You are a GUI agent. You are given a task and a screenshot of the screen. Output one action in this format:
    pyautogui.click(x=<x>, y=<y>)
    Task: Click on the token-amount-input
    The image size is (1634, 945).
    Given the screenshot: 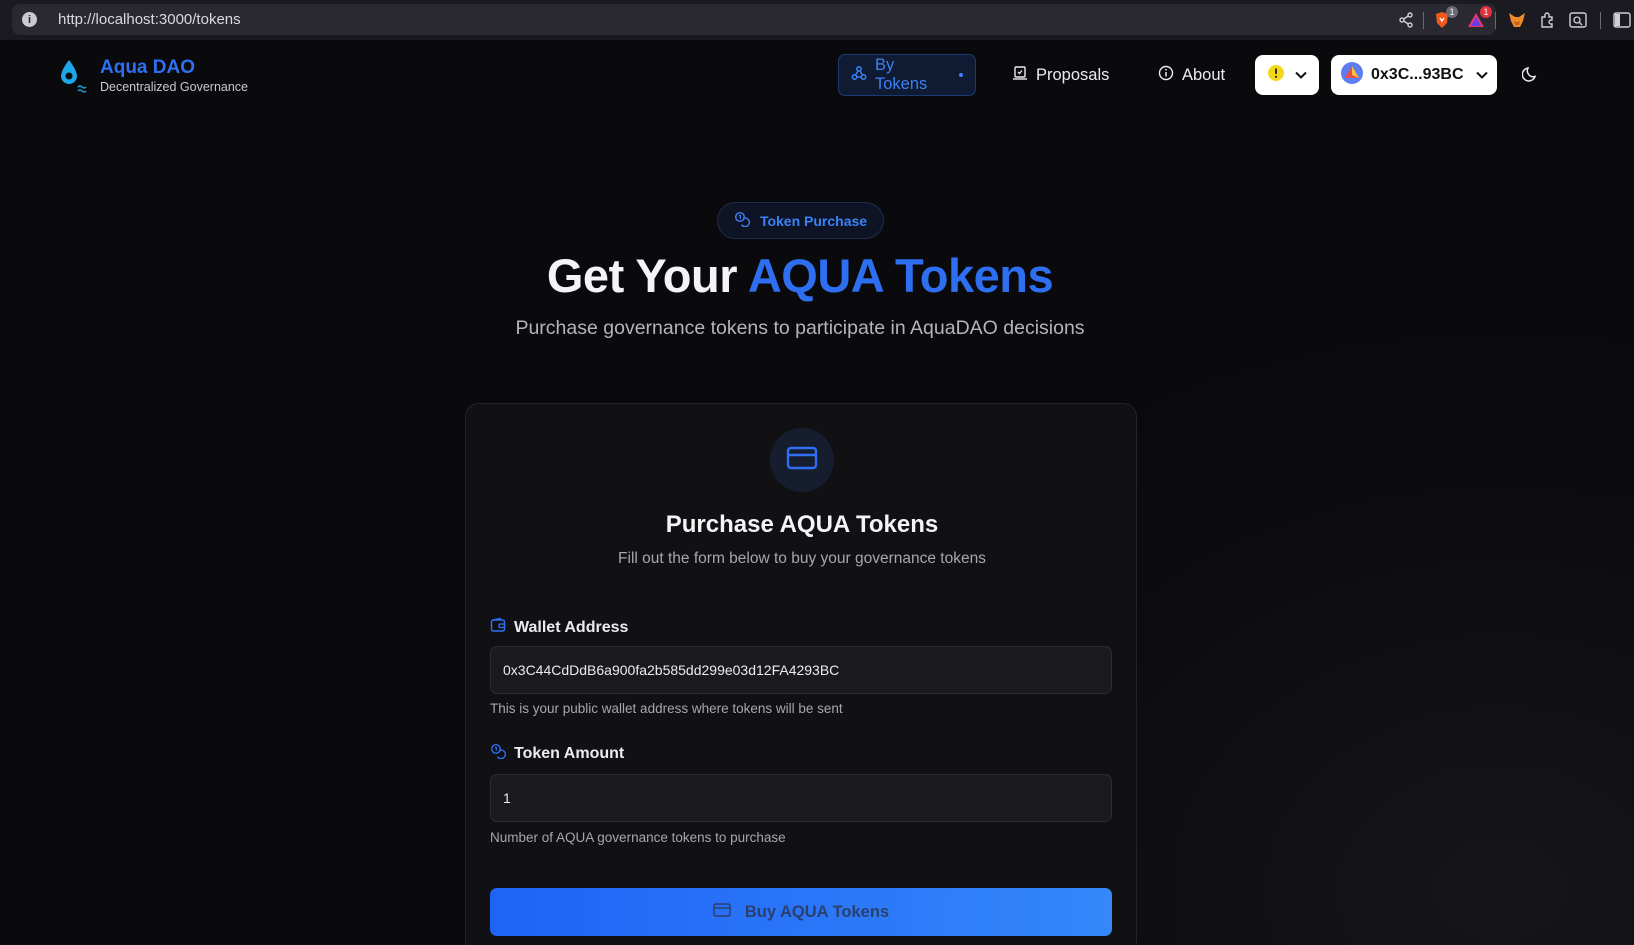 What is the action you would take?
    pyautogui.click(x=801, y=798)
    